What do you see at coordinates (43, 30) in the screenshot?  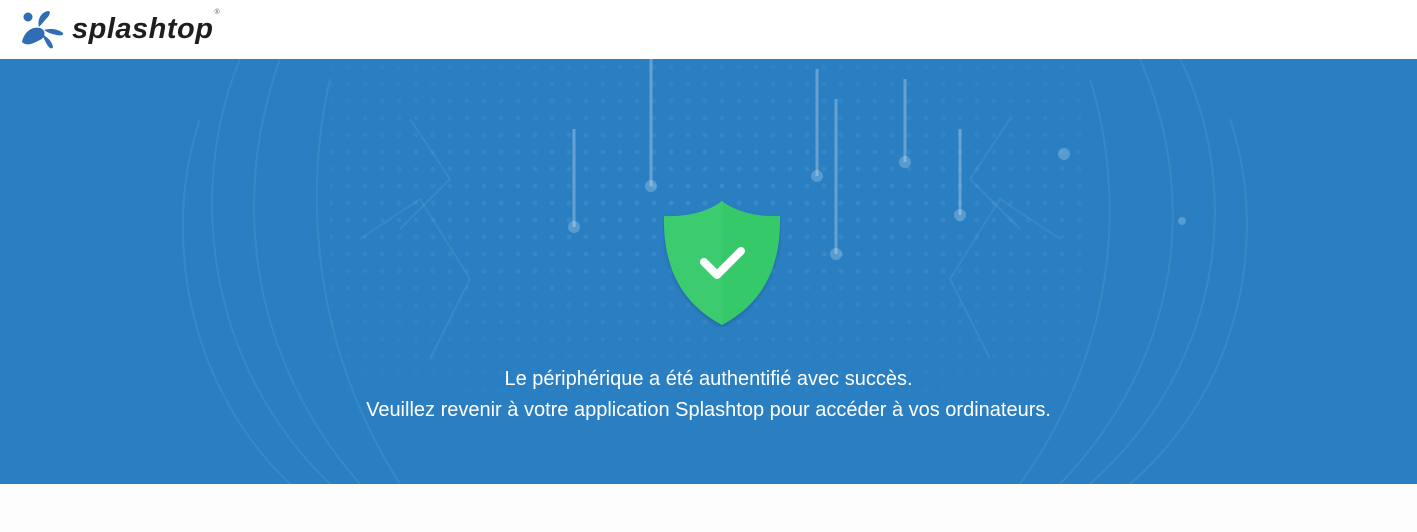 I see `splashtop-splash-icon` at bounding box center [43, 30].